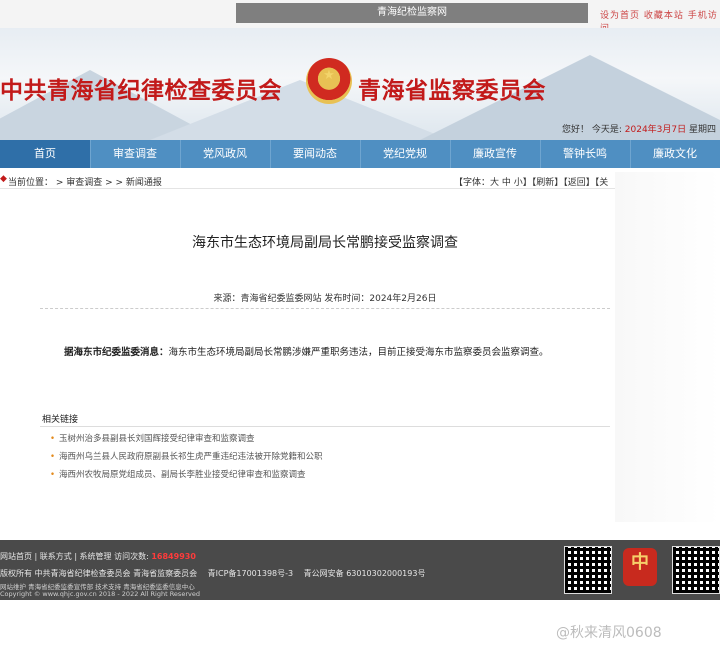  I want to click on main-nav: 首页 审查调查 党风政风 要闻动态 党纪党规 廉政宣传 警钟长鸣 廉政文化, so click(360, 154).